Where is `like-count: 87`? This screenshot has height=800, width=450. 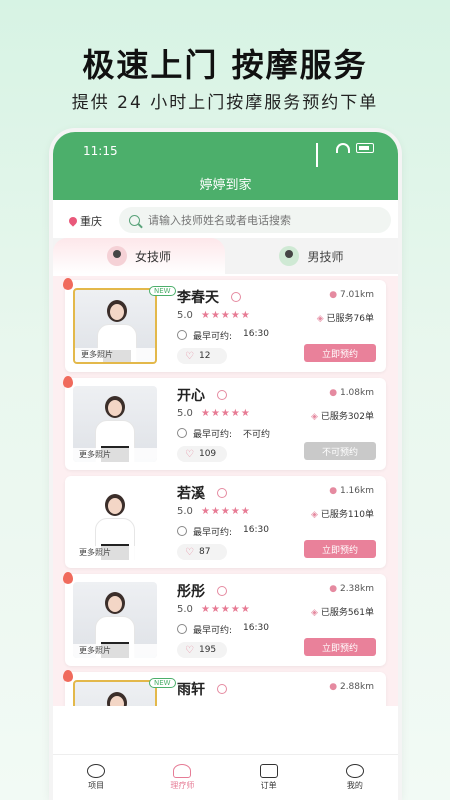
like-count: 87 is located at coordinates (204, 552).